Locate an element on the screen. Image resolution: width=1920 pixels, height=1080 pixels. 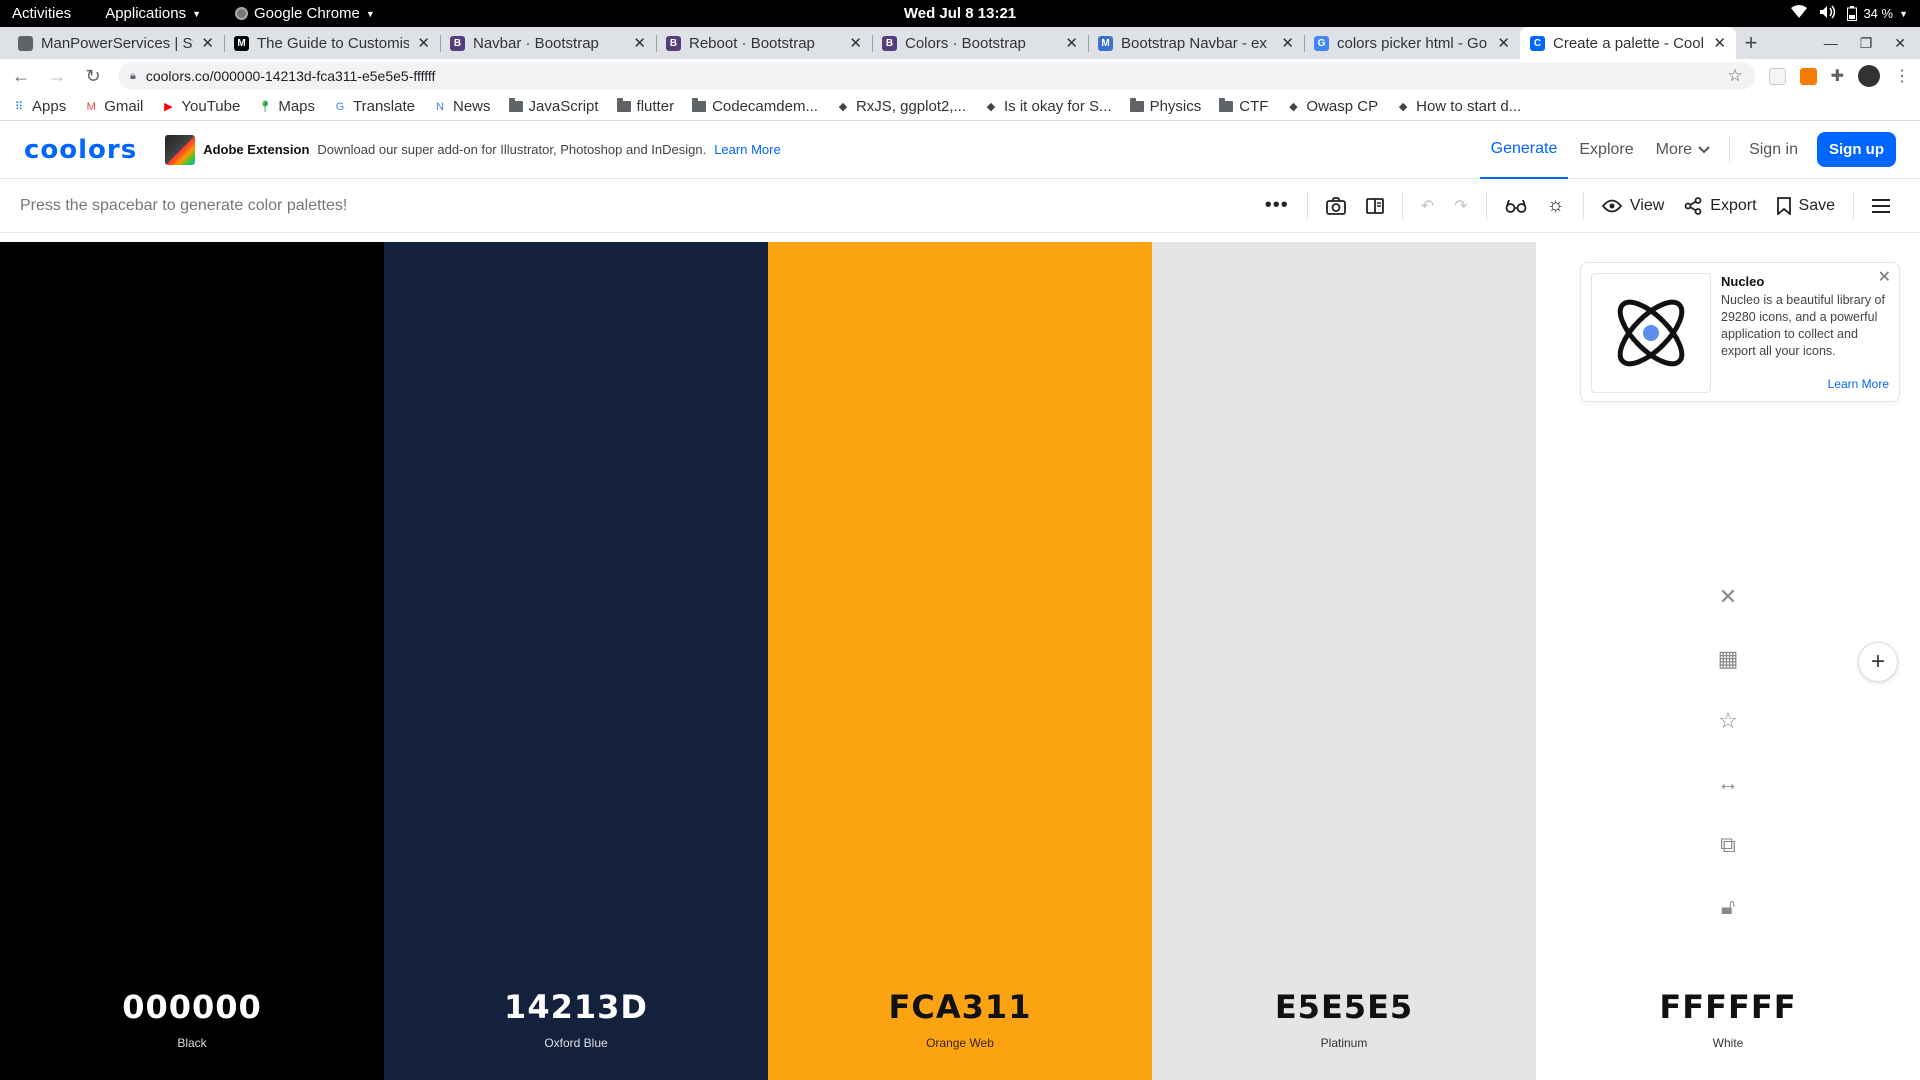
window-controls: — ❐ ✕ is located at coordinates (1872, 43).